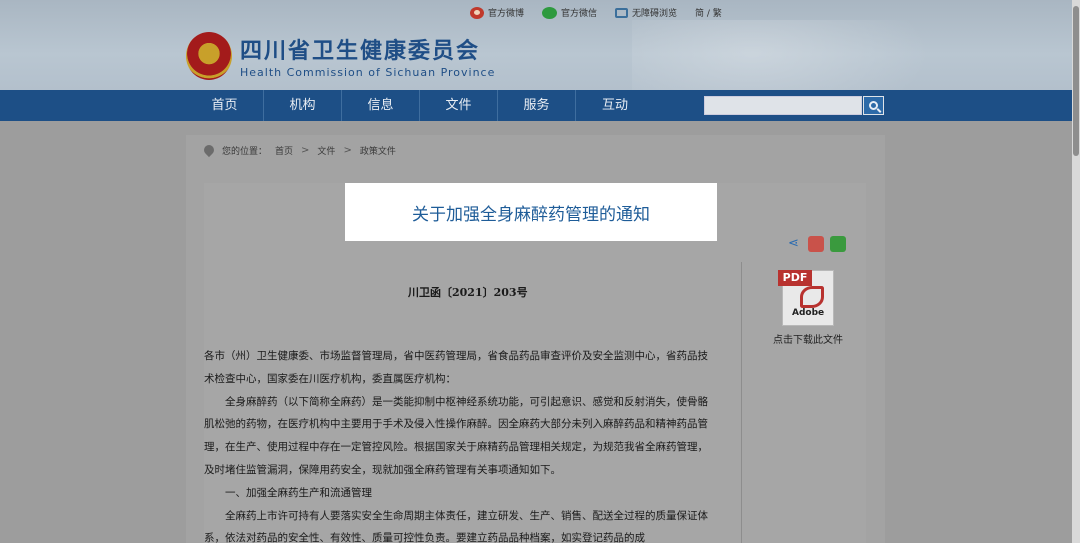  I want to click on nav-items: 首页 机构 信息 文件 服务 互动, so click(420, 105).